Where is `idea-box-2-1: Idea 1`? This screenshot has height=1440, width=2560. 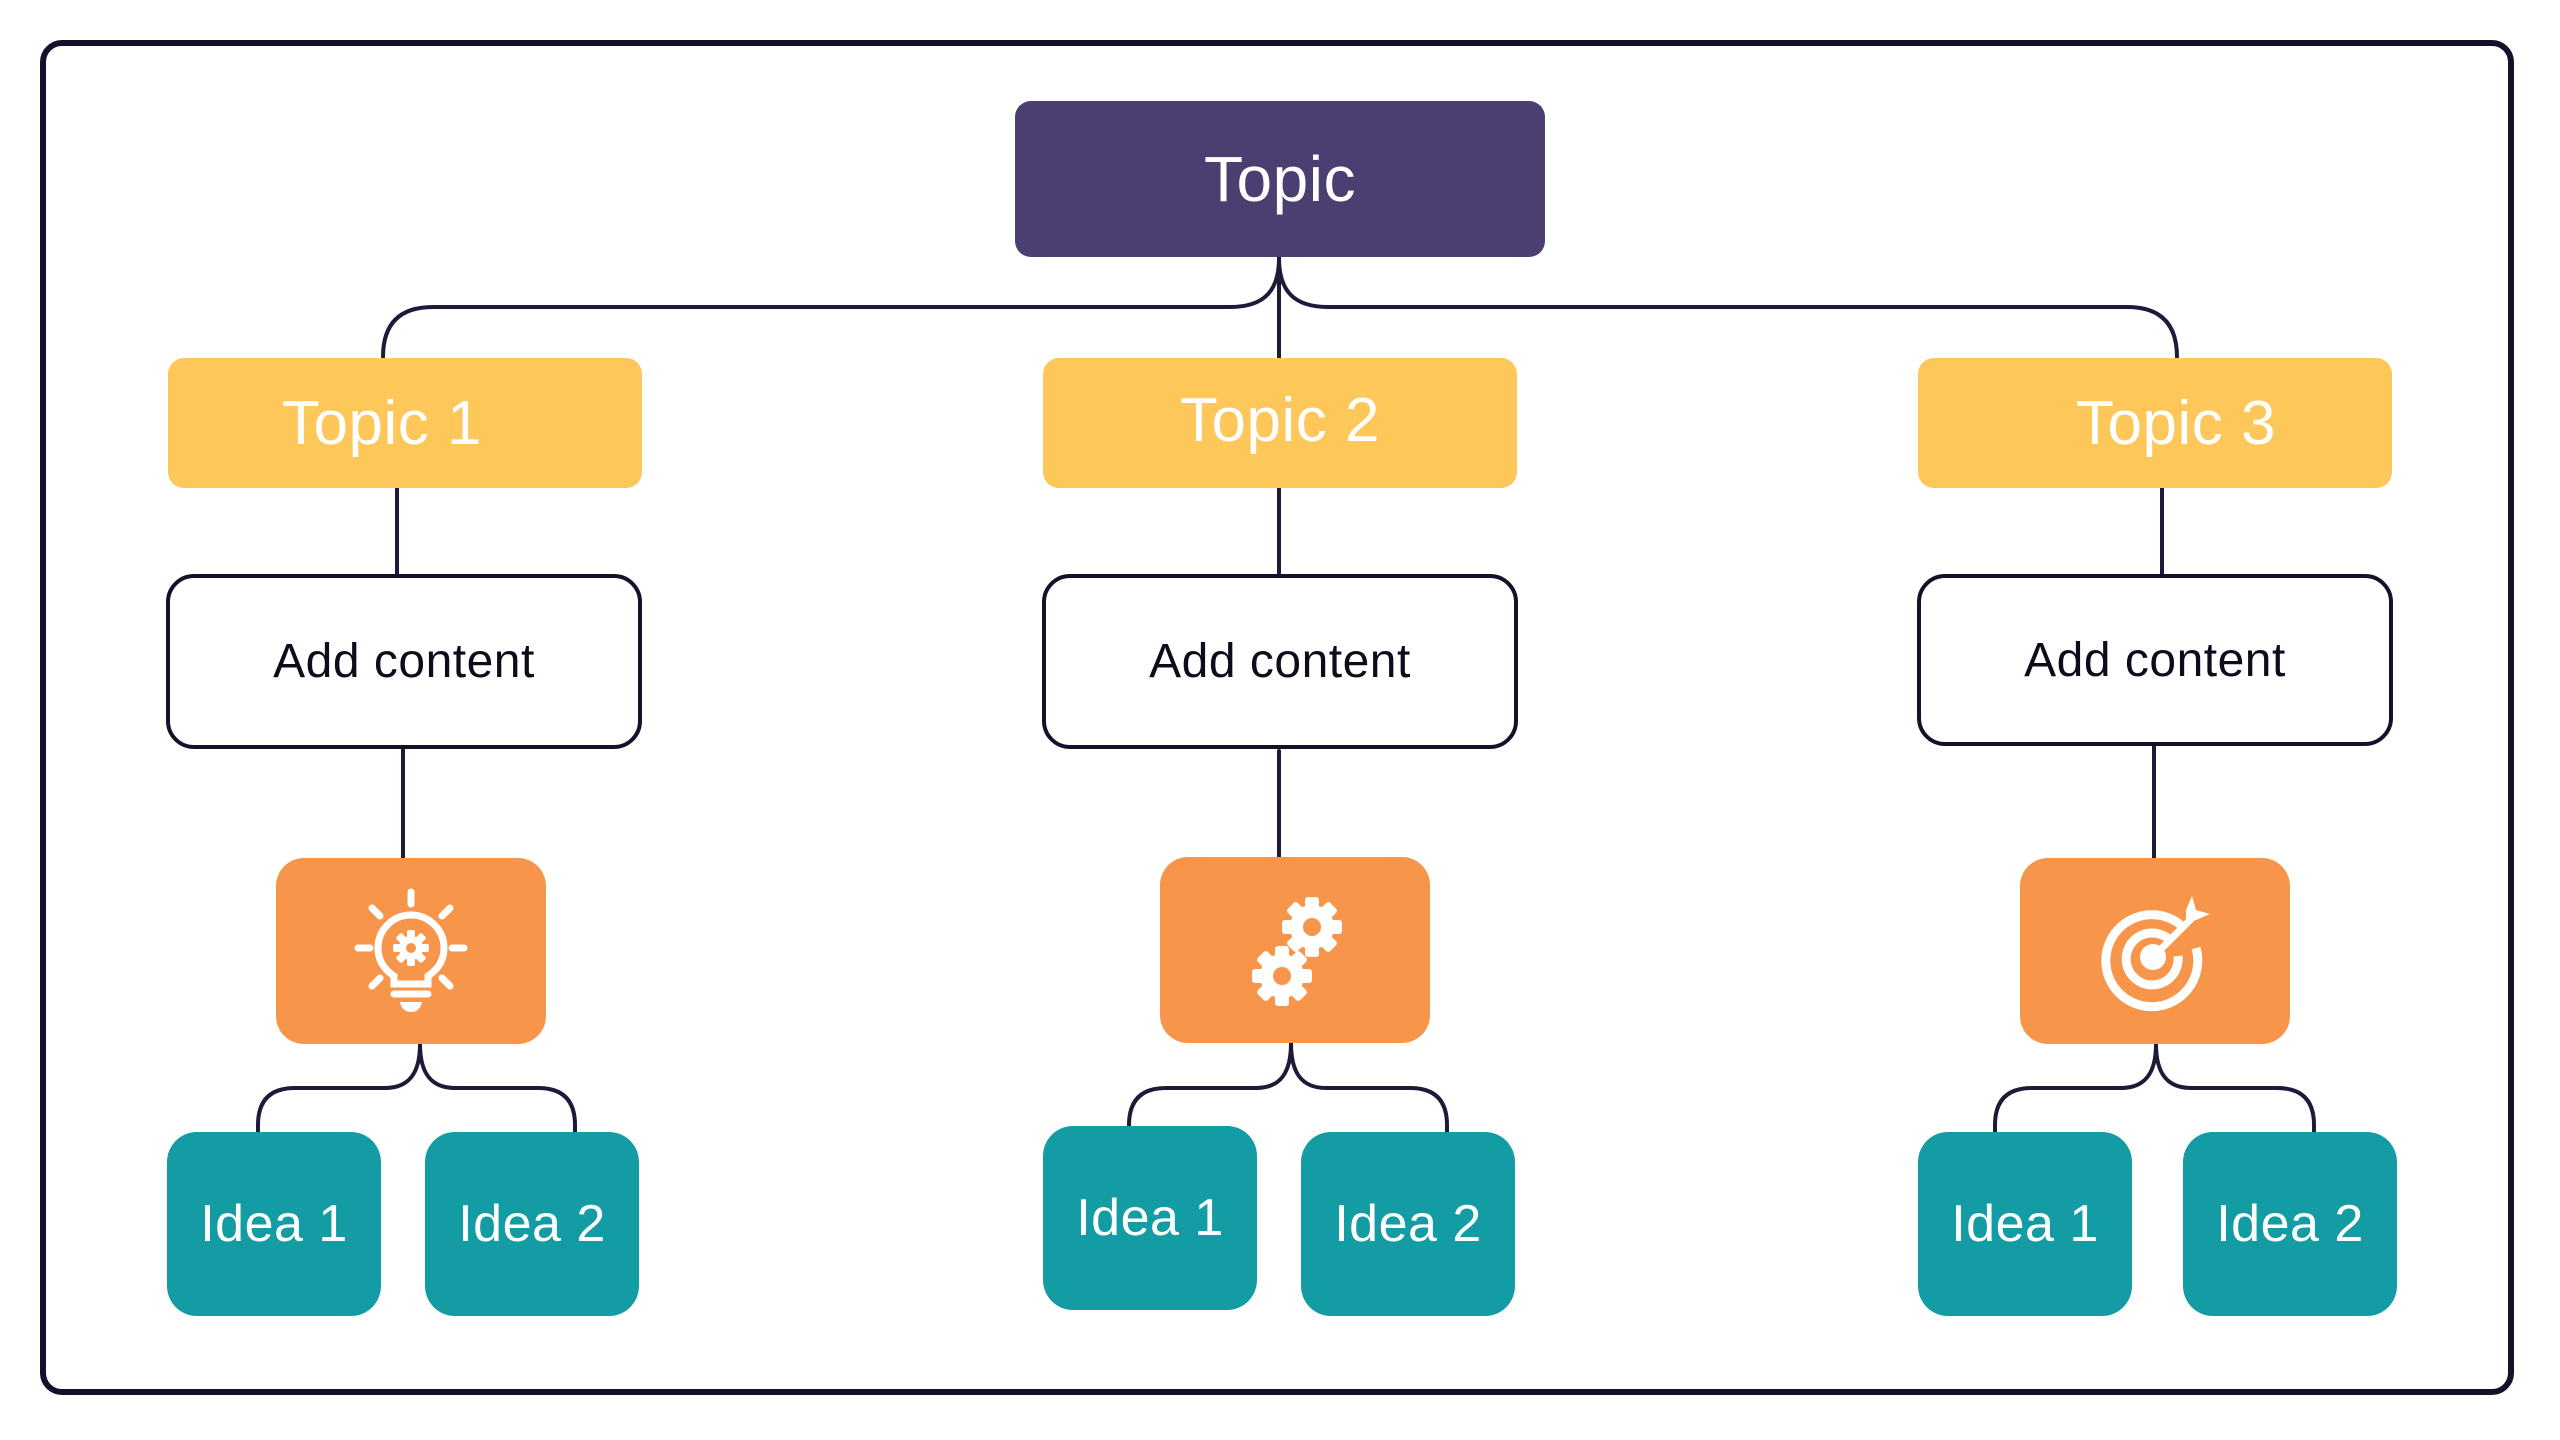
idea-box-2-1: Idea 1 is located at coordinates (1150, 1218).